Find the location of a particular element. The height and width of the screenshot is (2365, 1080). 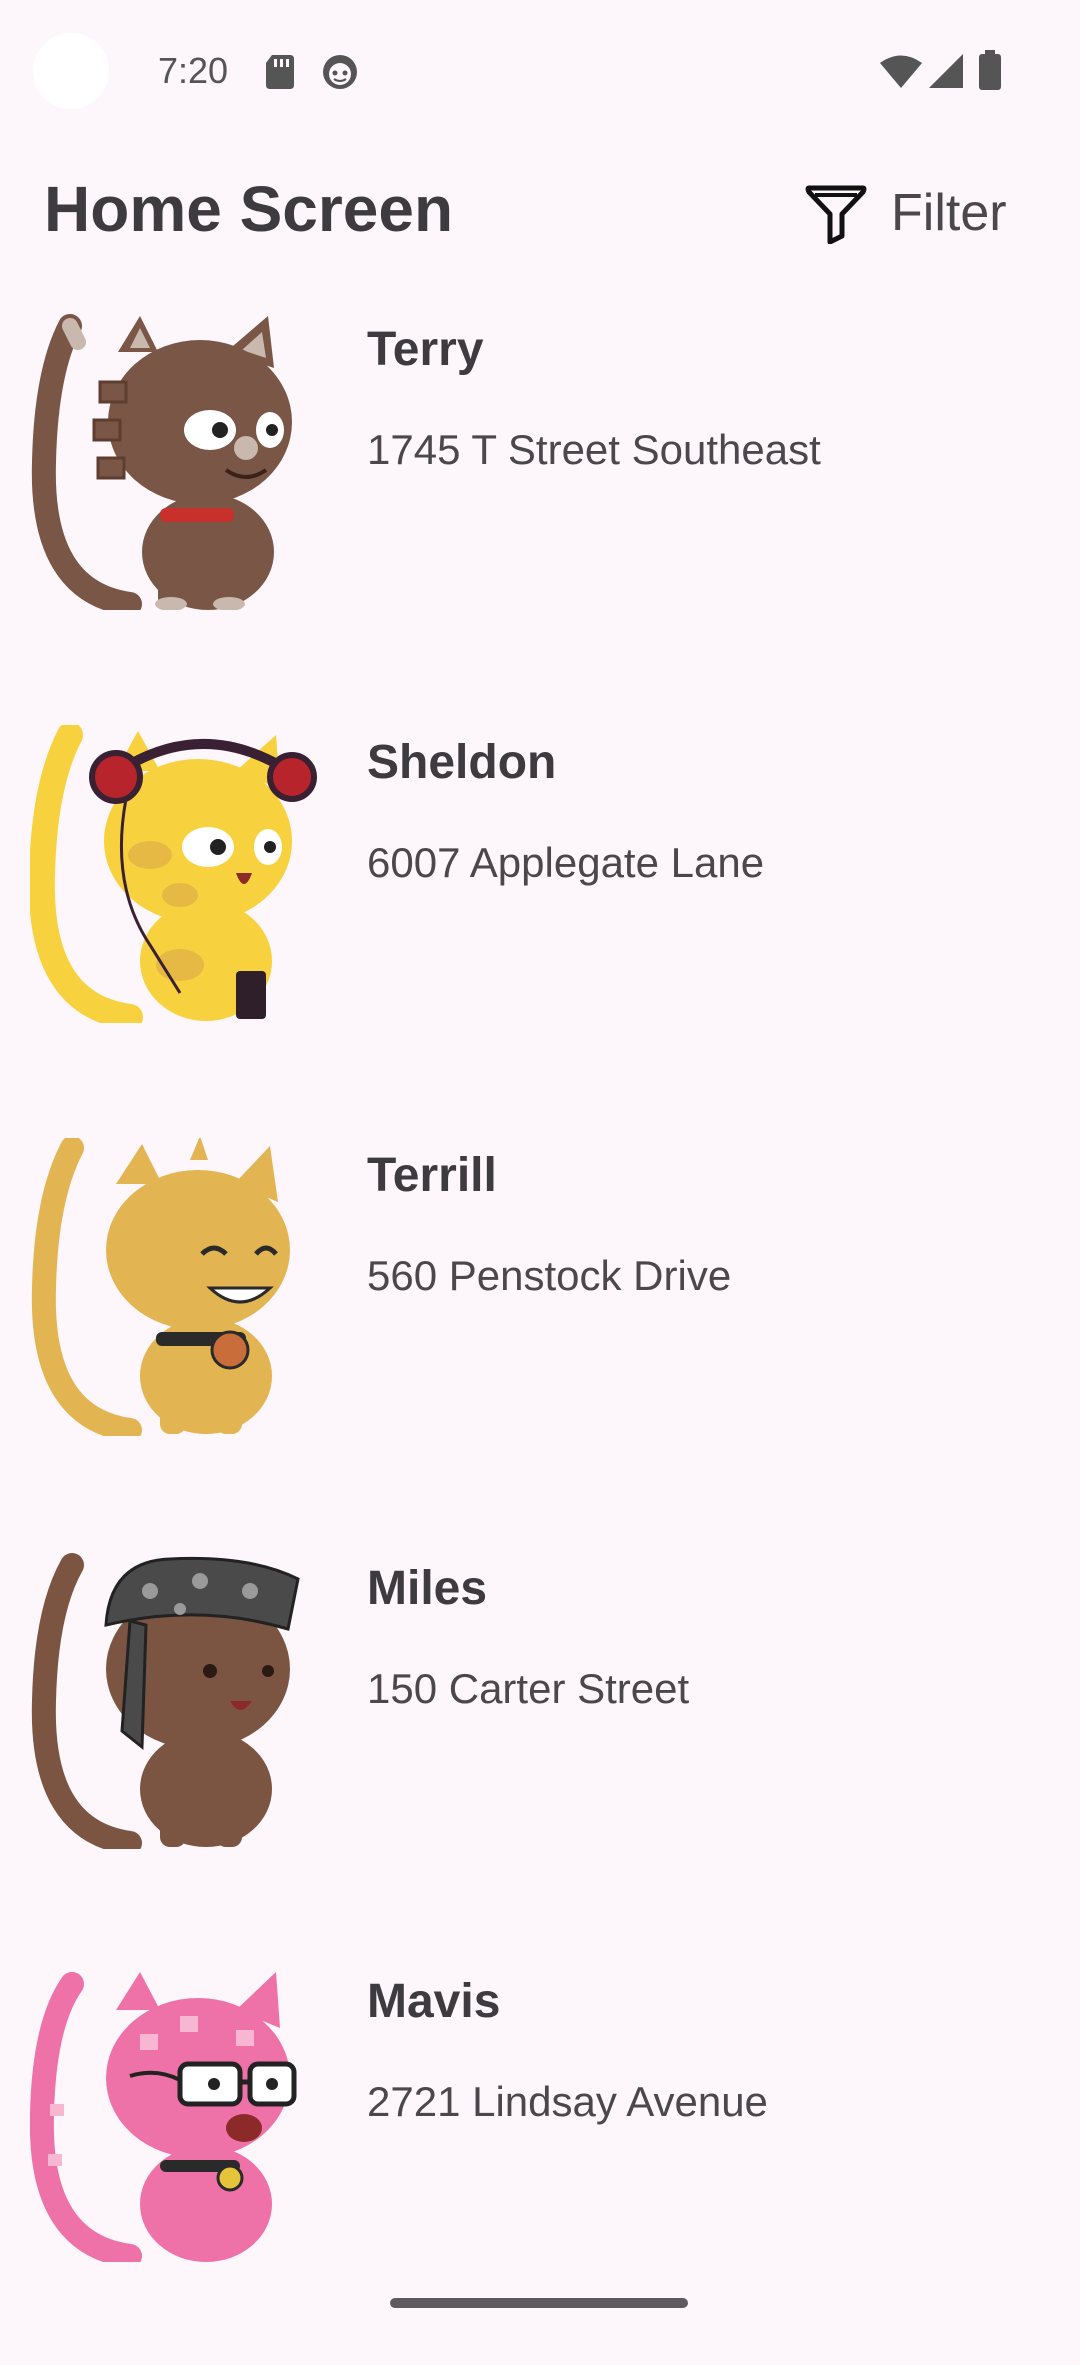

status-time: 7:20 is located at coordinates (193, 70).